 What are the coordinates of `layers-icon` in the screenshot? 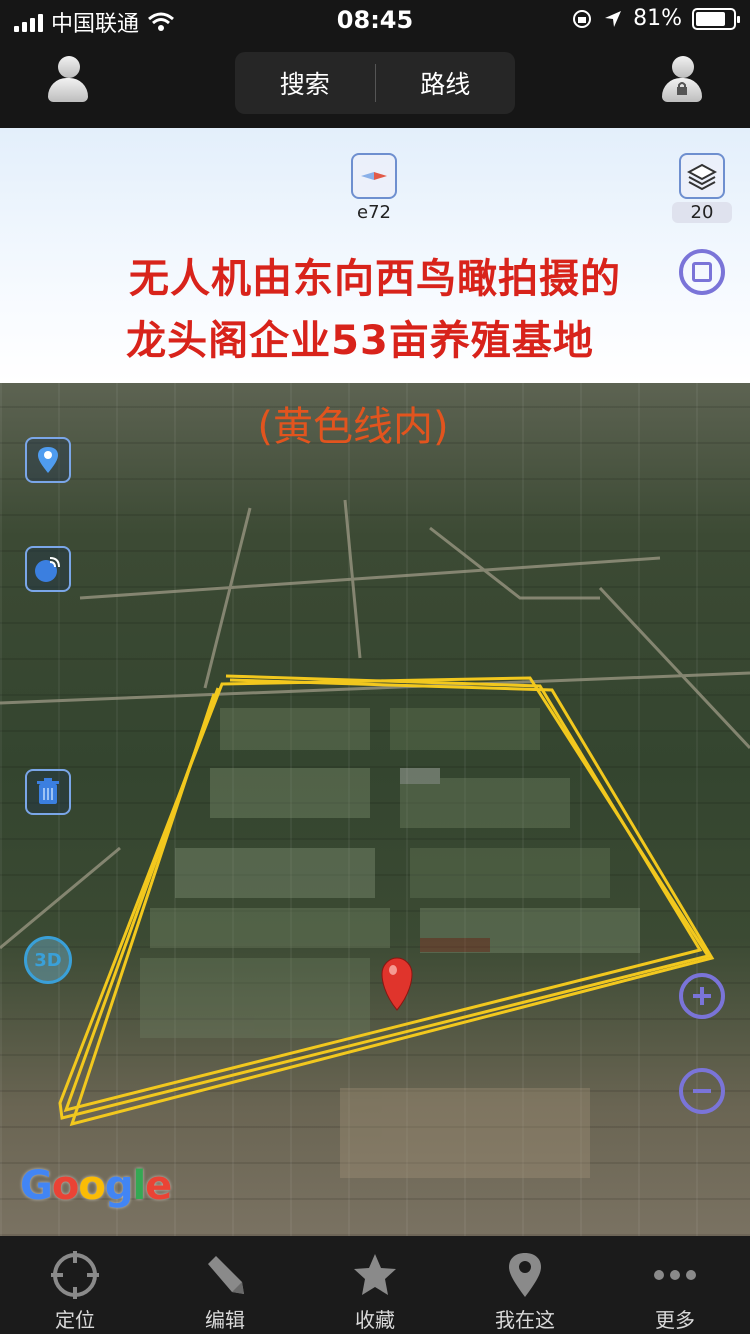 It's located at (702, 177).